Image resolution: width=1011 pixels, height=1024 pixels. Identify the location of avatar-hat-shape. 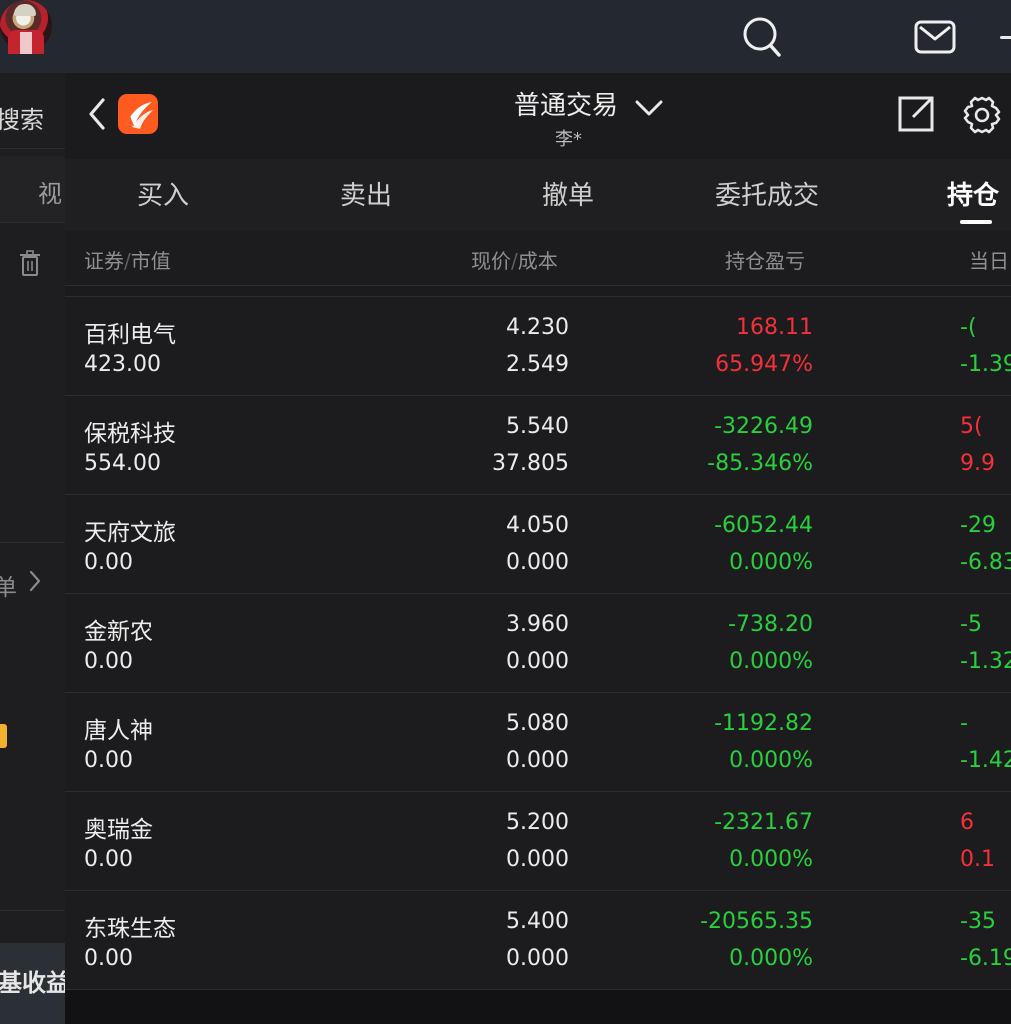
(25, 10).